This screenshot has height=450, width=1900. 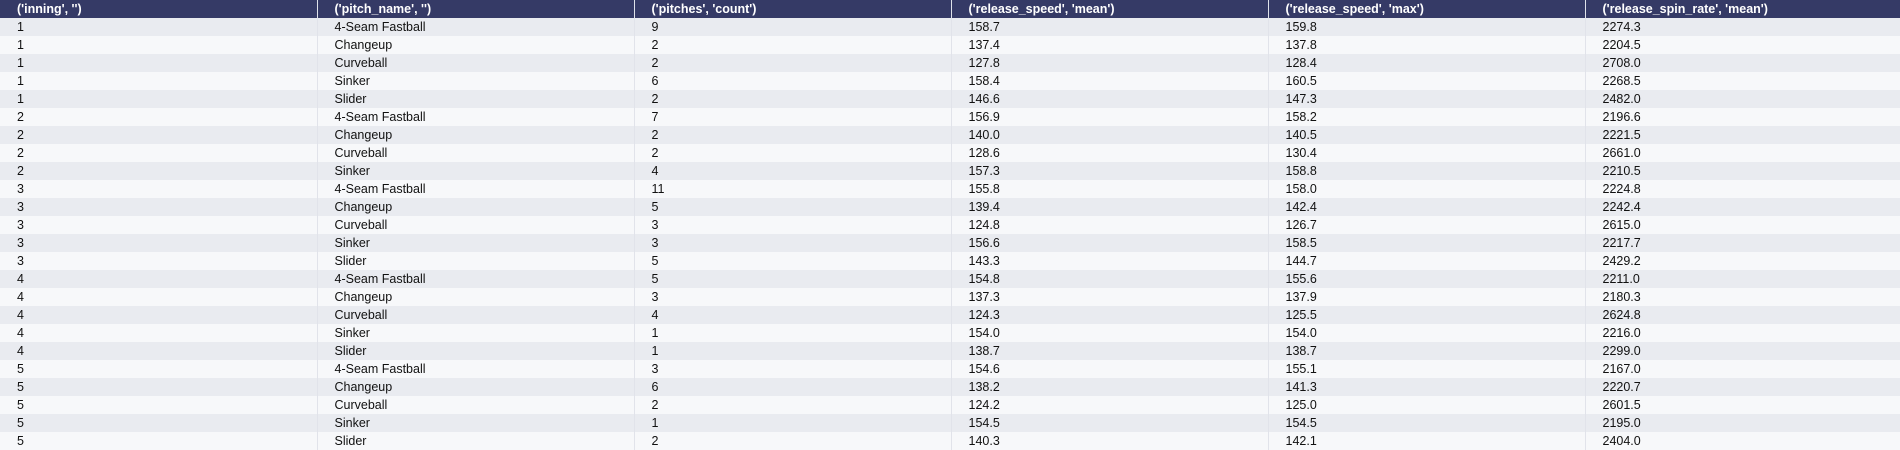 What do you see at coordinates (1621, 27) in the screenshot?
I see `cell-release-spin-rate-mean: 2274.3` at bounding box center [1621, 27].